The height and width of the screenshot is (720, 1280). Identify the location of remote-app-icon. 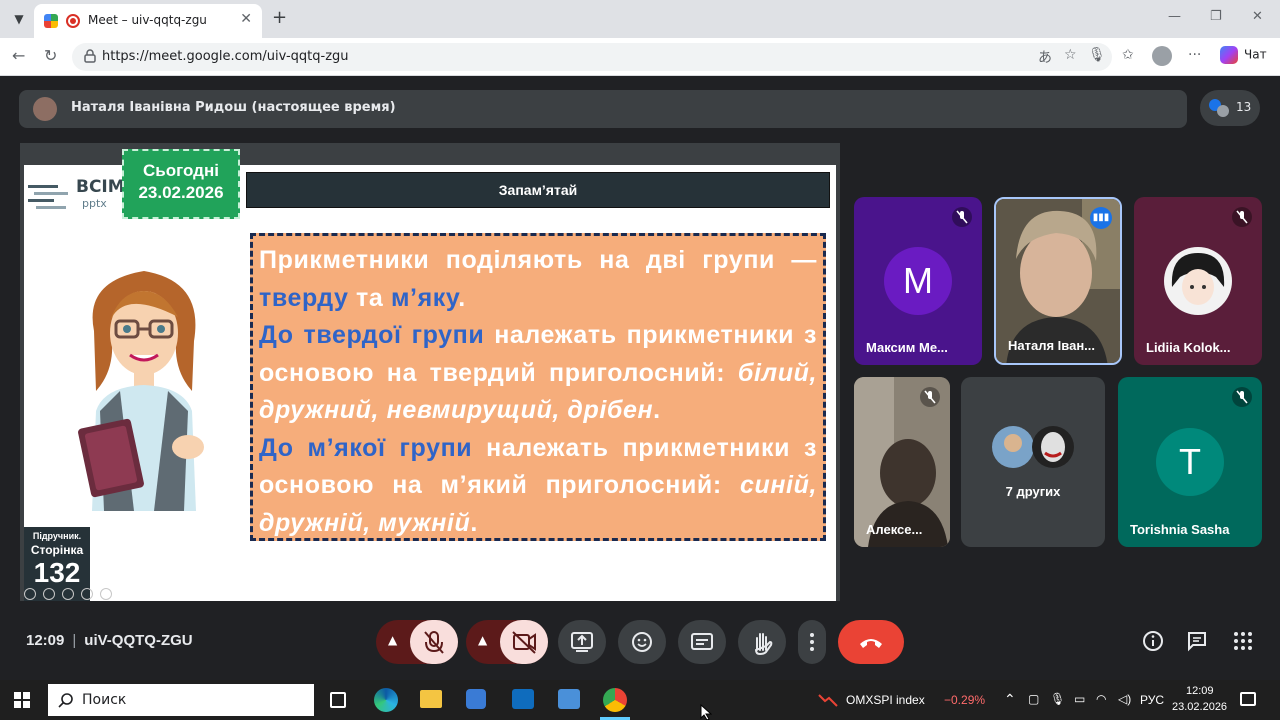
(569, 699).